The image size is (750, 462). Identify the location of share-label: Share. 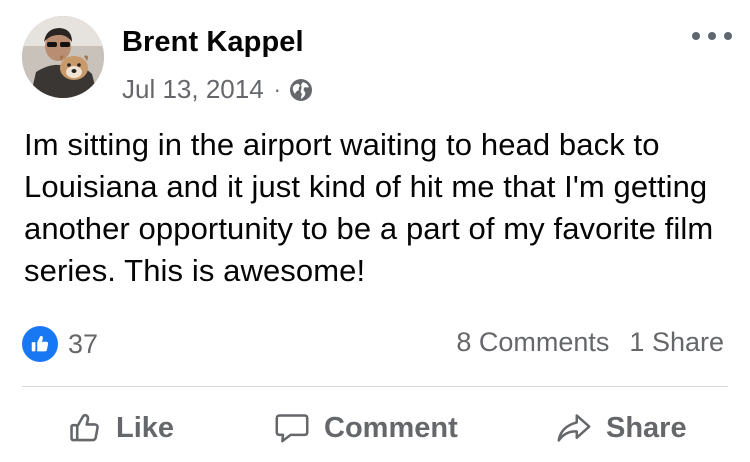
(646, 427).